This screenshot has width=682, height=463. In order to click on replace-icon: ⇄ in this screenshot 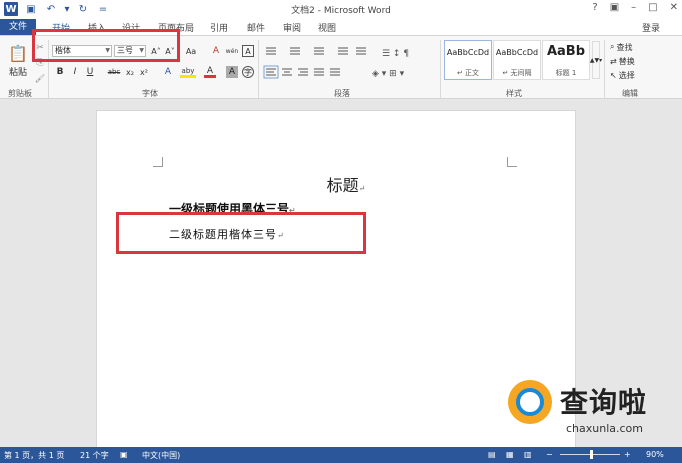, I will do `click(613, 61)`.